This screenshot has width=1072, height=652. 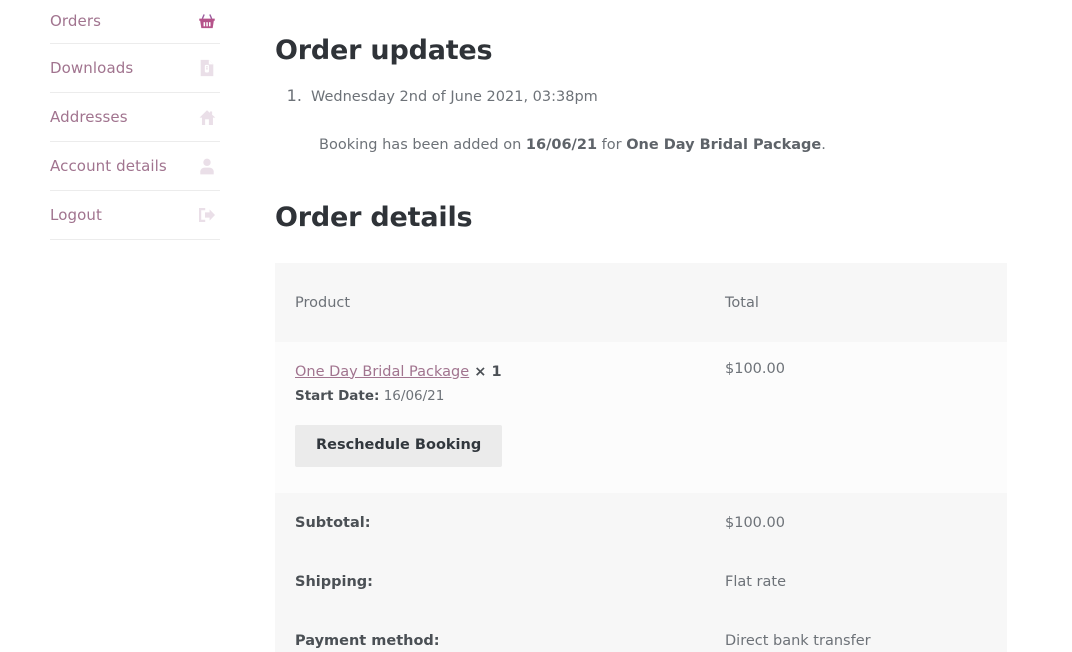 What do you see at coordinates (823, 144) in the screenshot?
I see `order-update-note-suffix: .` at bounding box center [823, 144].